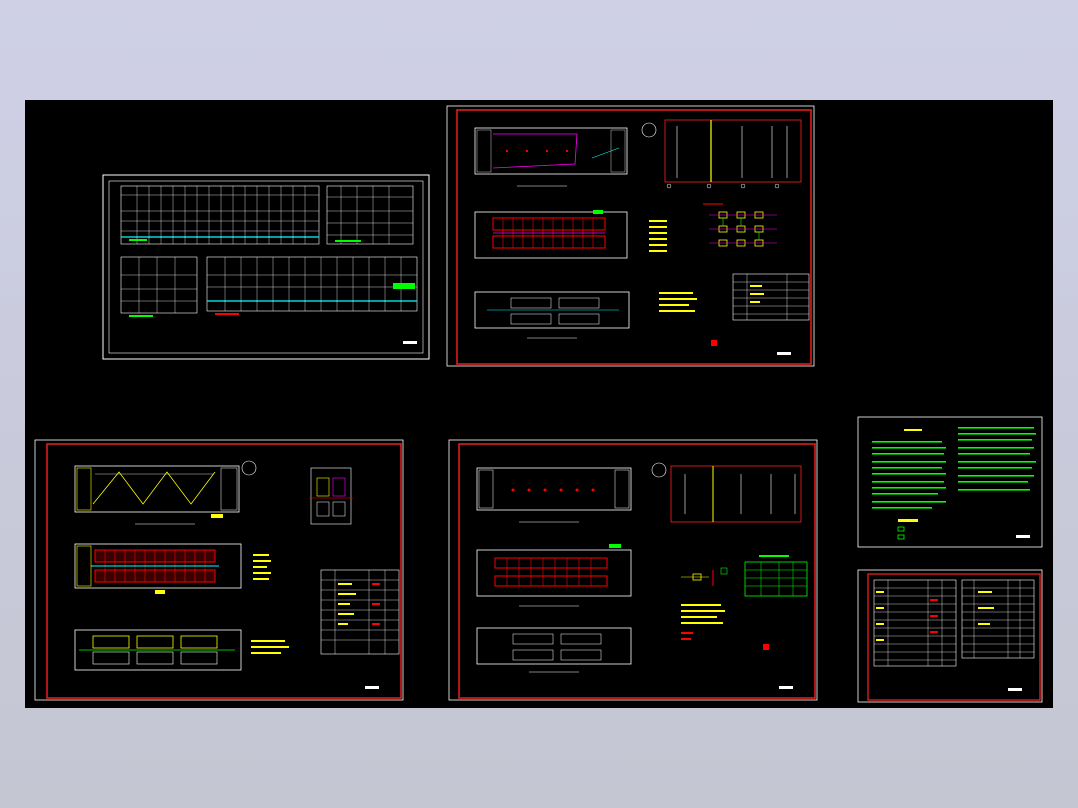 The height and width of the screenshot is (808, 1078). Describe the element at coordinates (331, 496) in the screenshot. I see `section-view` at that location.